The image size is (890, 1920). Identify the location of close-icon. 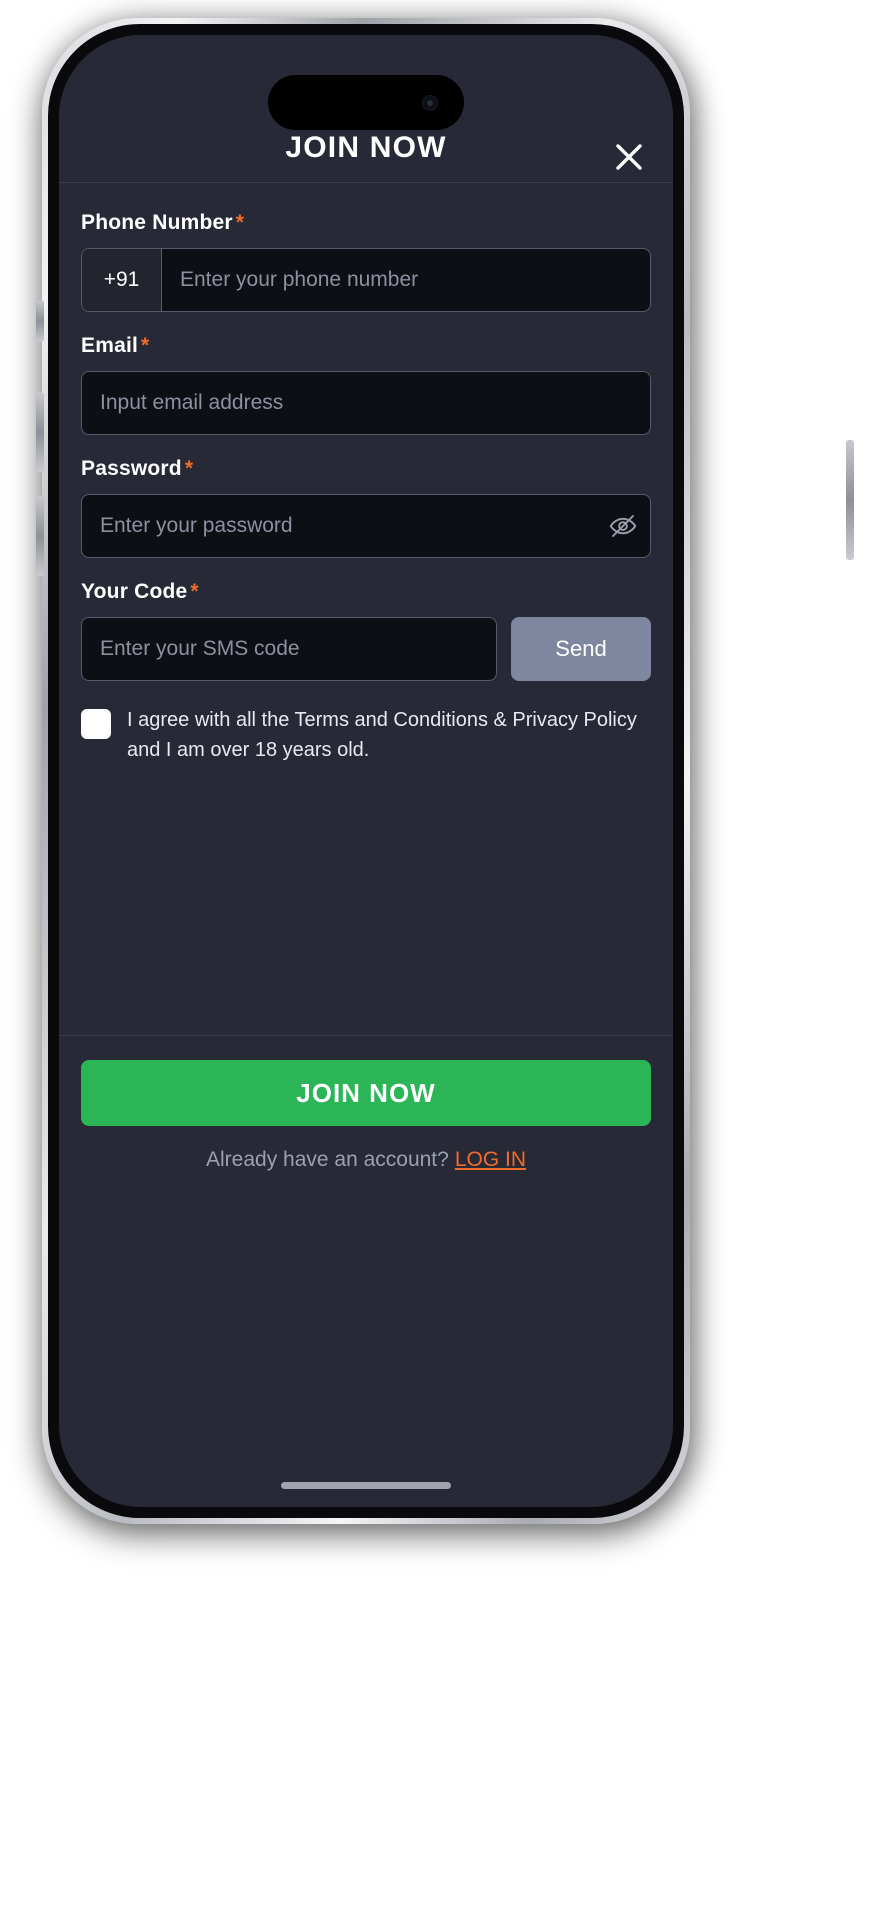
(629, 157).